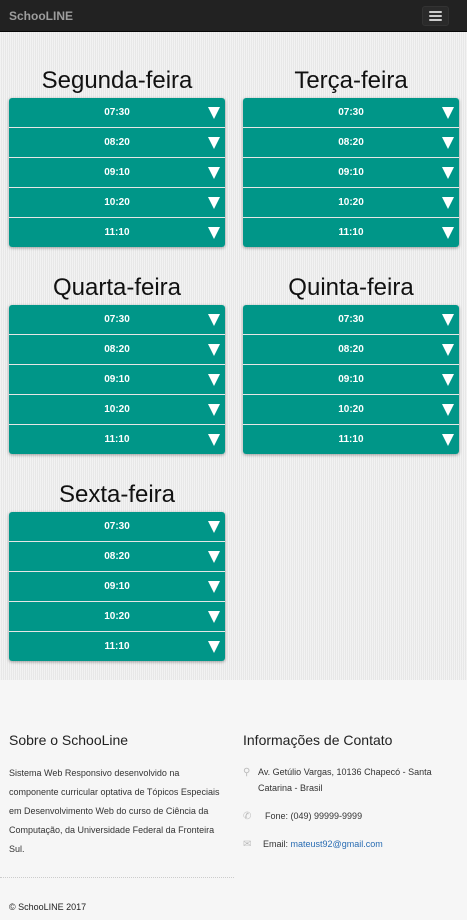  I want to click on contact-email: ✉ Email: mateust92@gmail.com, so click(351, 844).